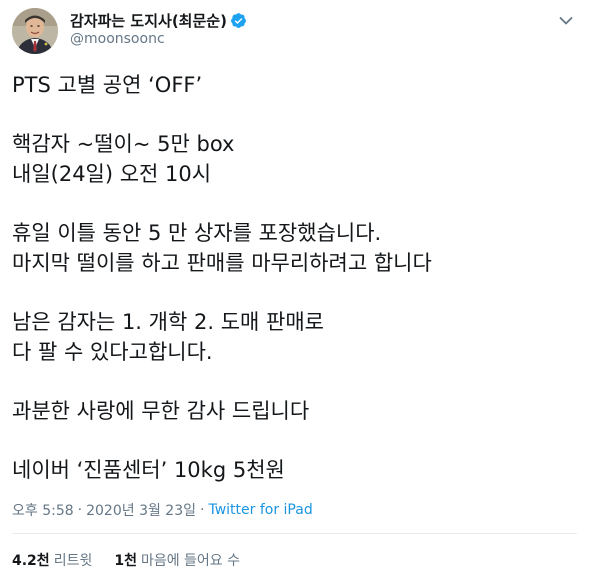 The image size is (589, 582). Describe the element at coordinates (294, 337) in the screenshot. I see `tweet-paragraph: 남은 감자는 1. 개학 2. 도매 판매로 다 팔 수 있다고합니다.` at that location.